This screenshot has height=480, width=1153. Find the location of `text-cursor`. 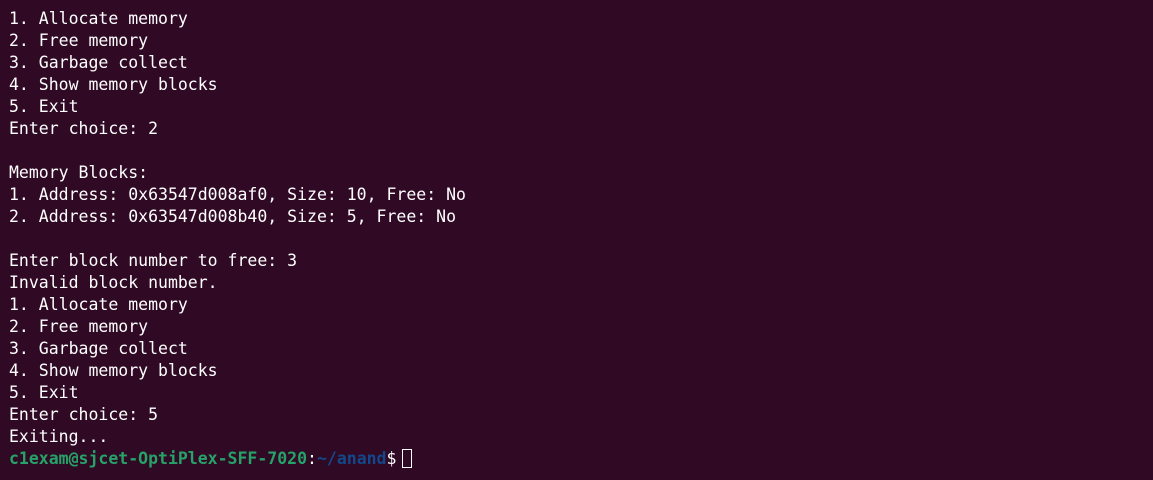

text-cursor is located at coordinates (407, 458).